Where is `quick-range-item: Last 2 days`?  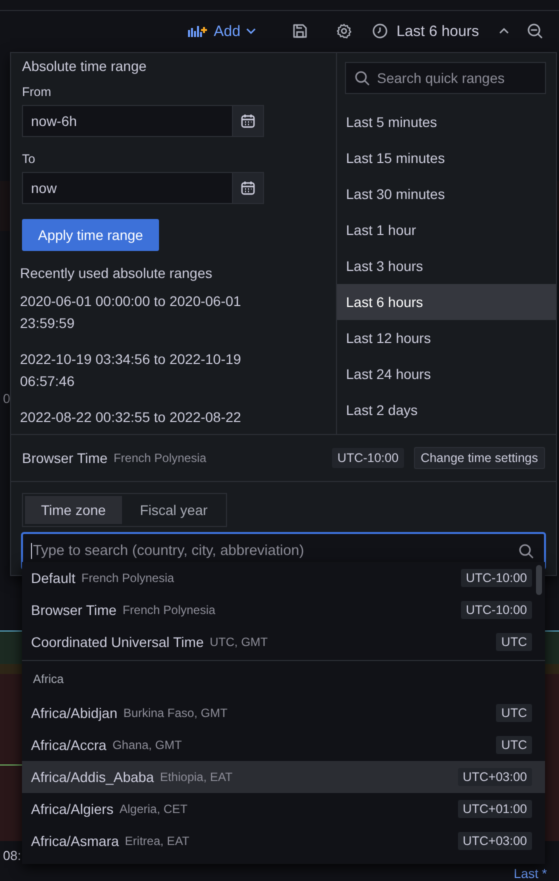
quick-range-item: Last 2 days is located at coordinates (446, 410).